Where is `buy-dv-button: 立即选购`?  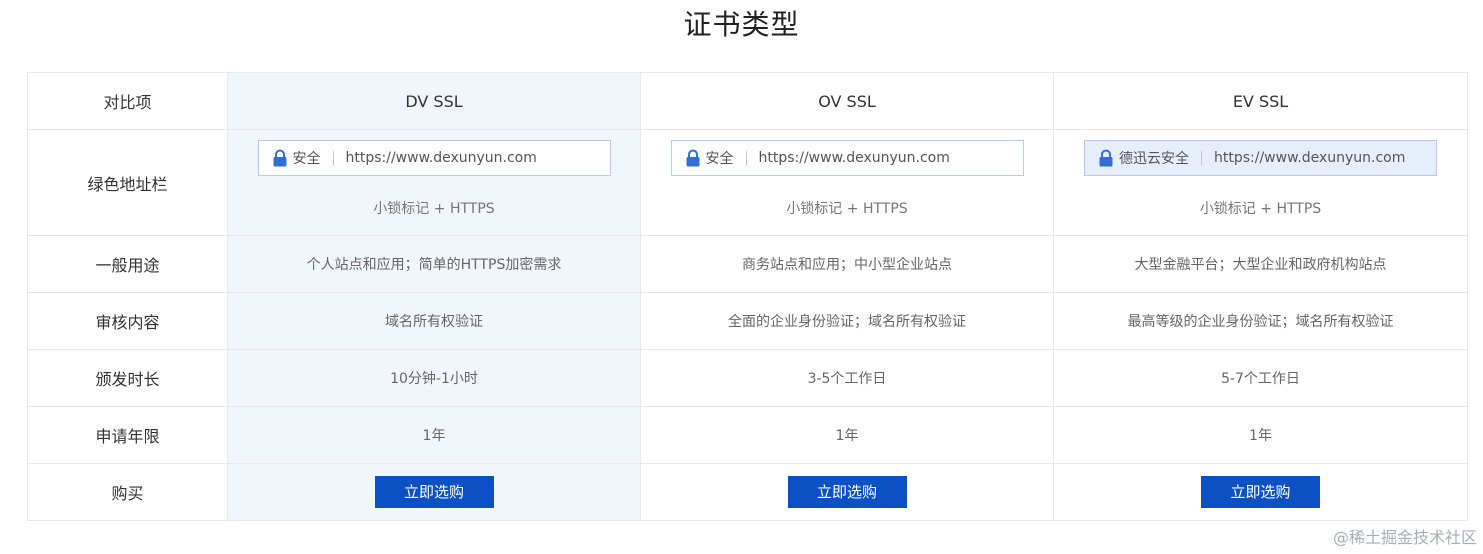
buy-dv-button: 立即选购 is located at coordinates (434, 492).